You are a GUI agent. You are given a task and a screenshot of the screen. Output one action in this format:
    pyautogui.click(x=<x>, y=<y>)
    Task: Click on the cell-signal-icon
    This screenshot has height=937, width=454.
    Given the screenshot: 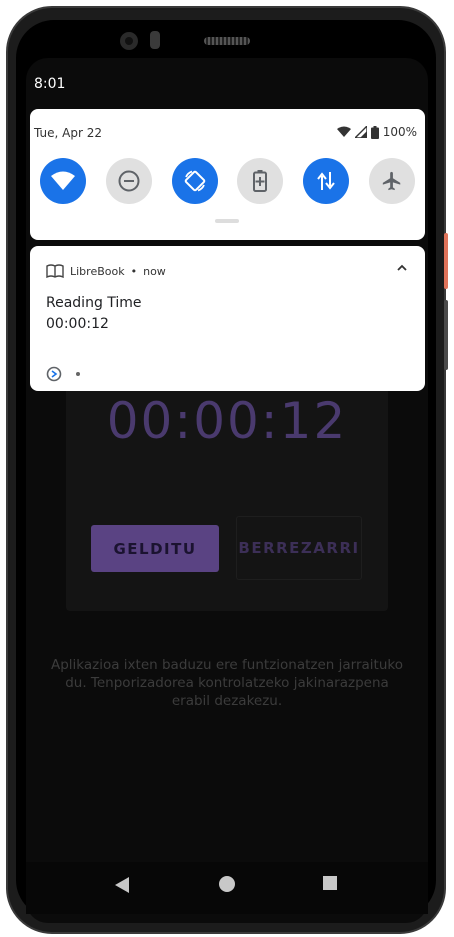 What is the action you would take?
    pyautogui.click(x=360, y=132)
    